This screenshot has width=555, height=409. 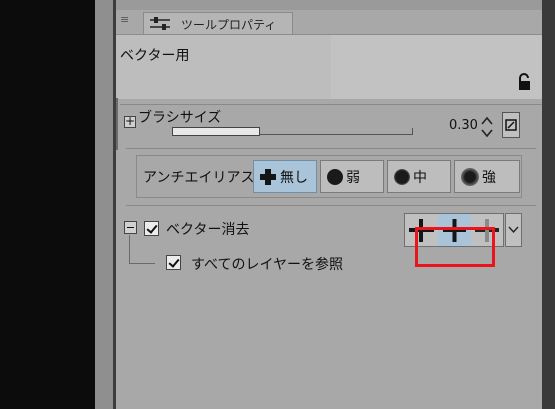 What do you see at coordinates (335, 176) in the screenshot?
I see `aa-weak-icon` at bounding box center [335, 176].